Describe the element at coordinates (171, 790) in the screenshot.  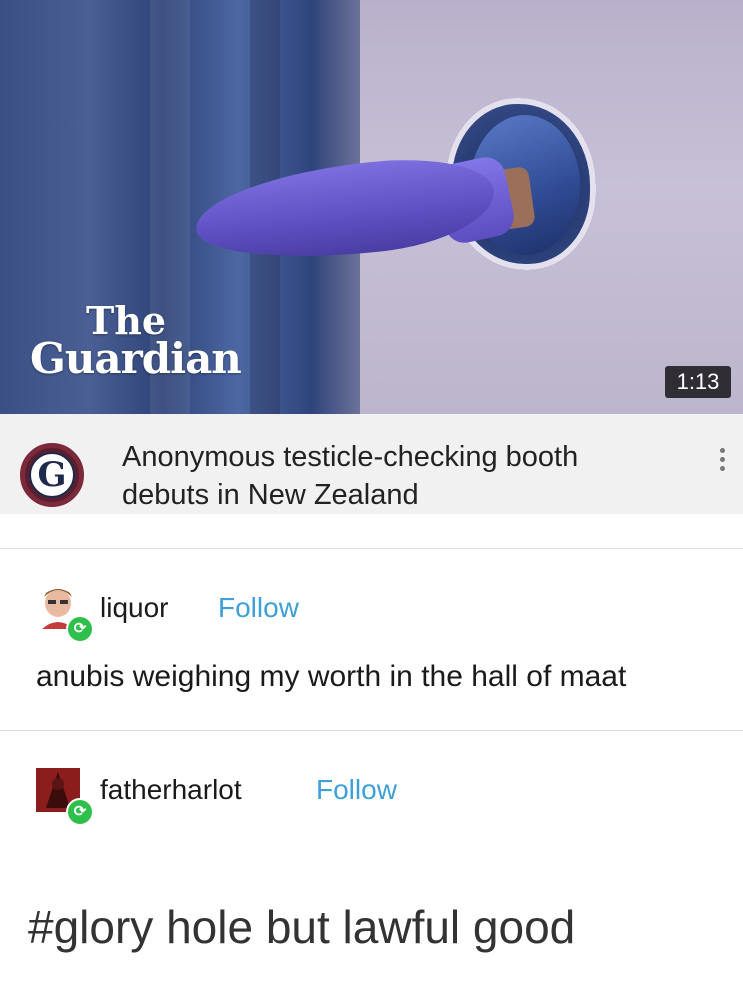
I see `username: fatherharlot` at that location.